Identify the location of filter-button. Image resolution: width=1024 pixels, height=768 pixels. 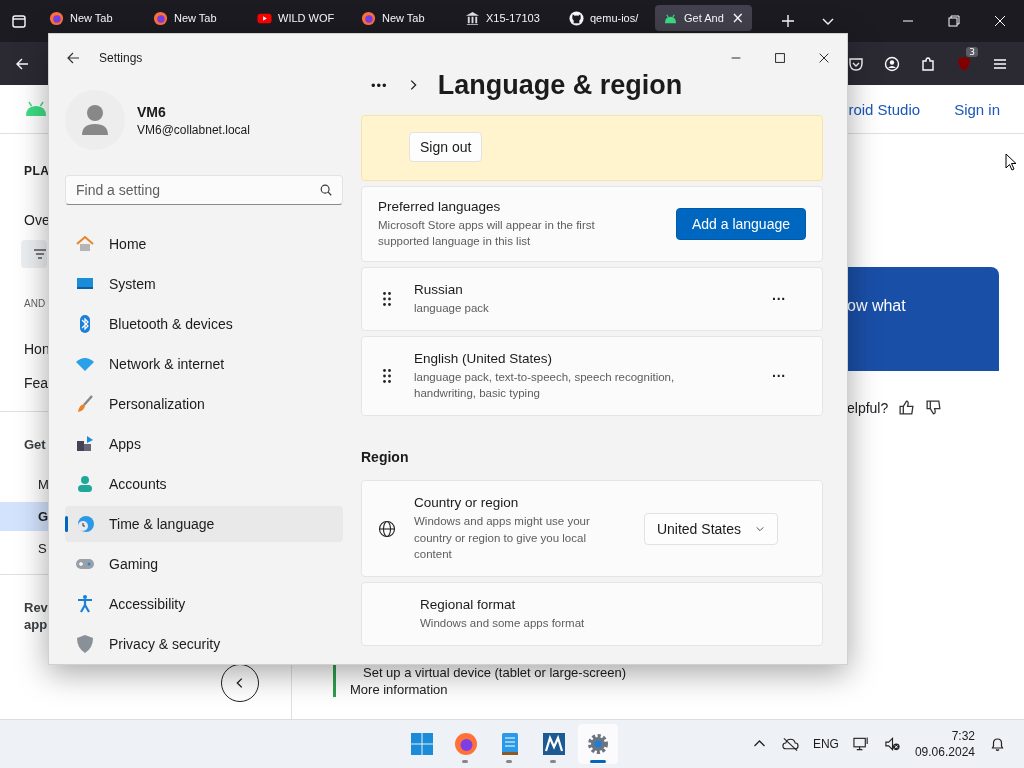
(34, 254).